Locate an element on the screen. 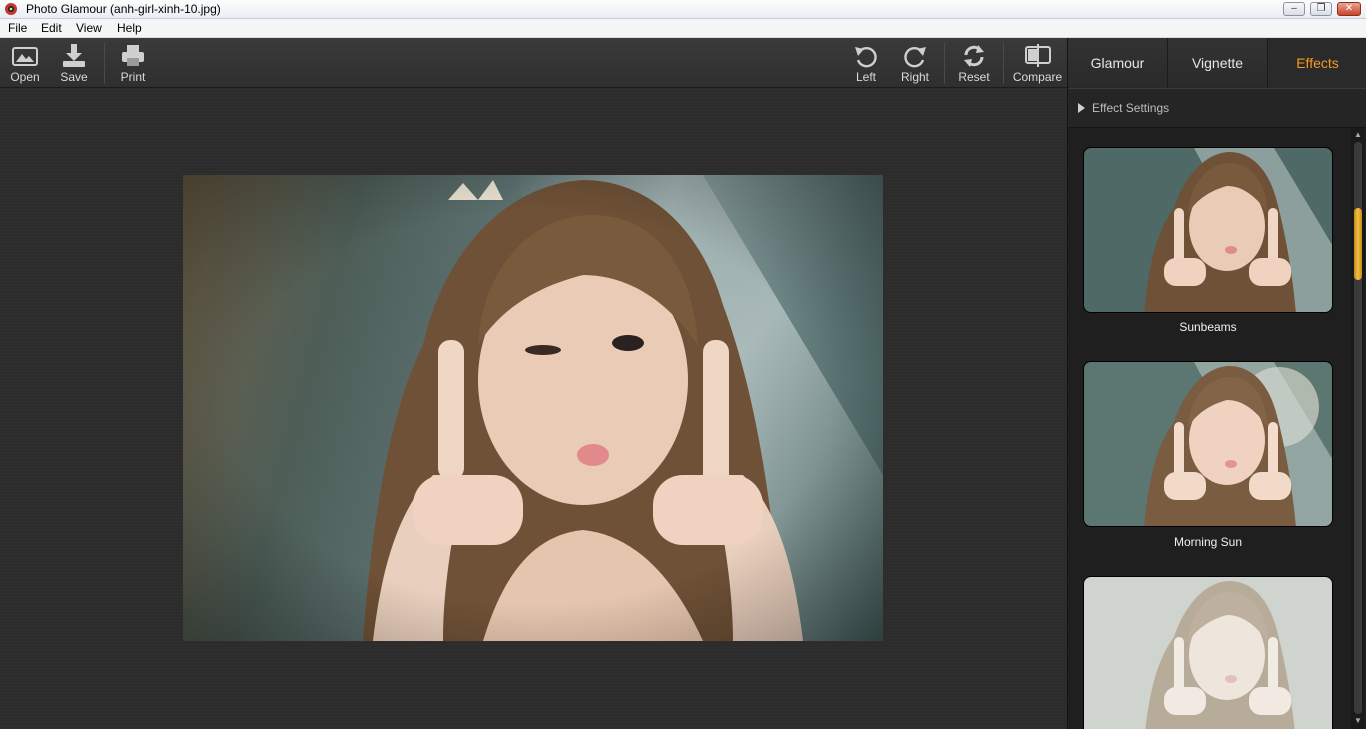  faded-preview-image is located at coordinates (1208, 653).